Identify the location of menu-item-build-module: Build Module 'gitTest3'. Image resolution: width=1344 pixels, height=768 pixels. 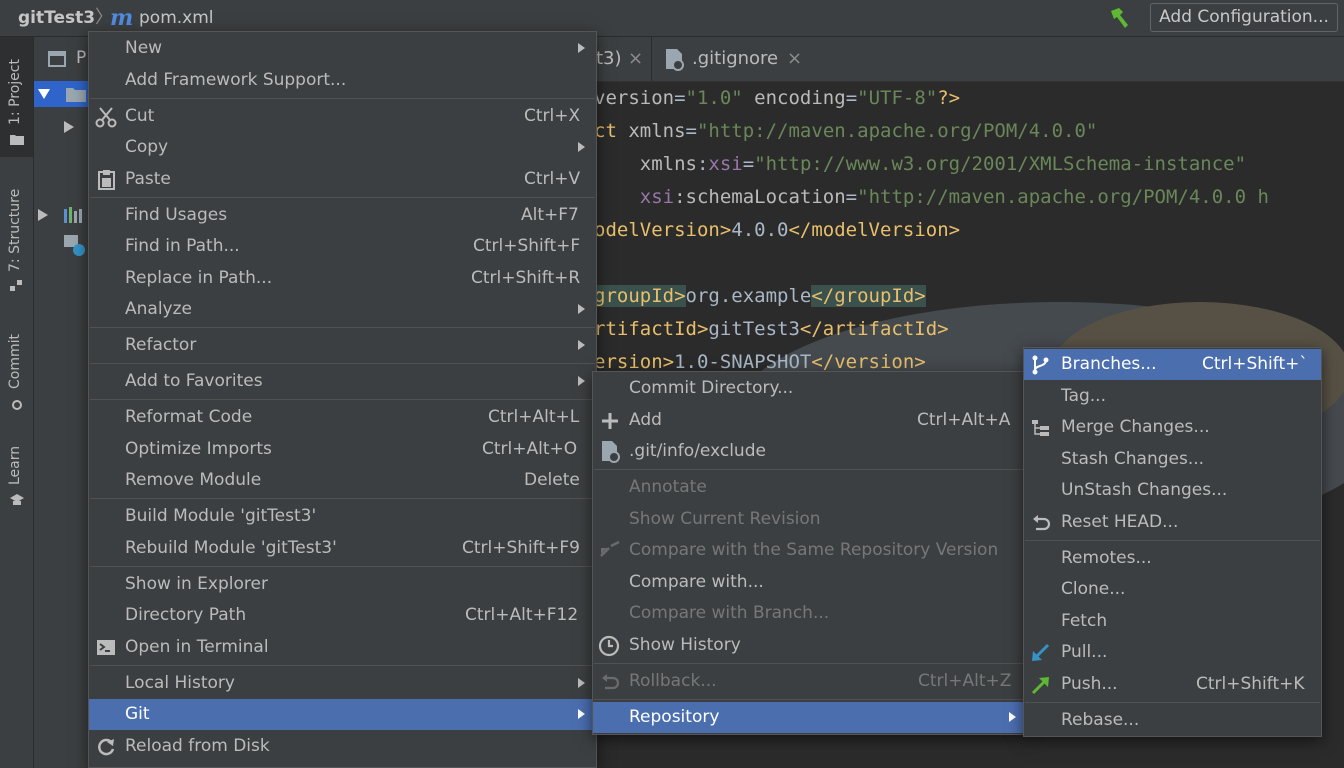
(342, 516).